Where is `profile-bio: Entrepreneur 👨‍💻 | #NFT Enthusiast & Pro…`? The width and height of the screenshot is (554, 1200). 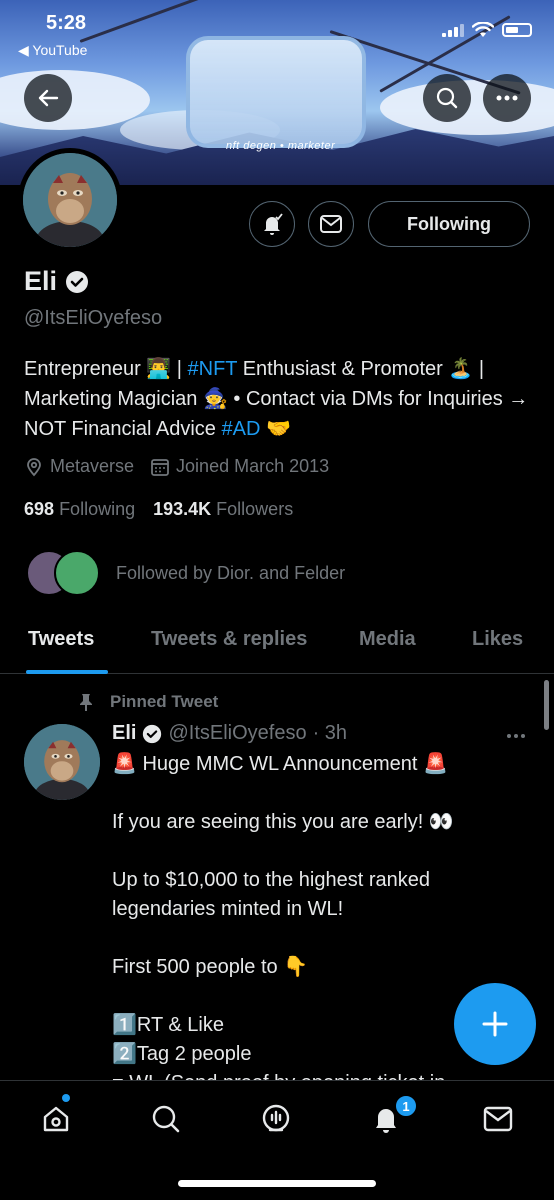 profile-bio: Entrepreneur 👨‍💻 | #NFT Enthusiast & Pro… is located at coordinates (279, 399).